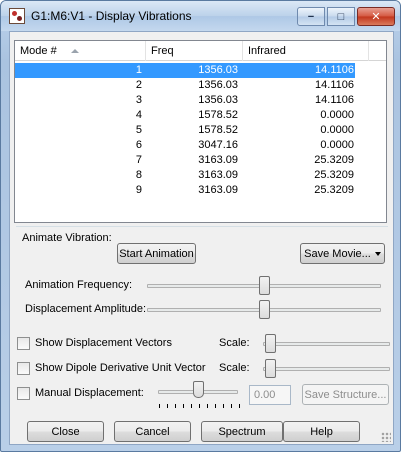 The image size is (401, 452). Describe the element at coordinates (386, 437) in the screenshot. I see `resize-grip-icon` at that location.